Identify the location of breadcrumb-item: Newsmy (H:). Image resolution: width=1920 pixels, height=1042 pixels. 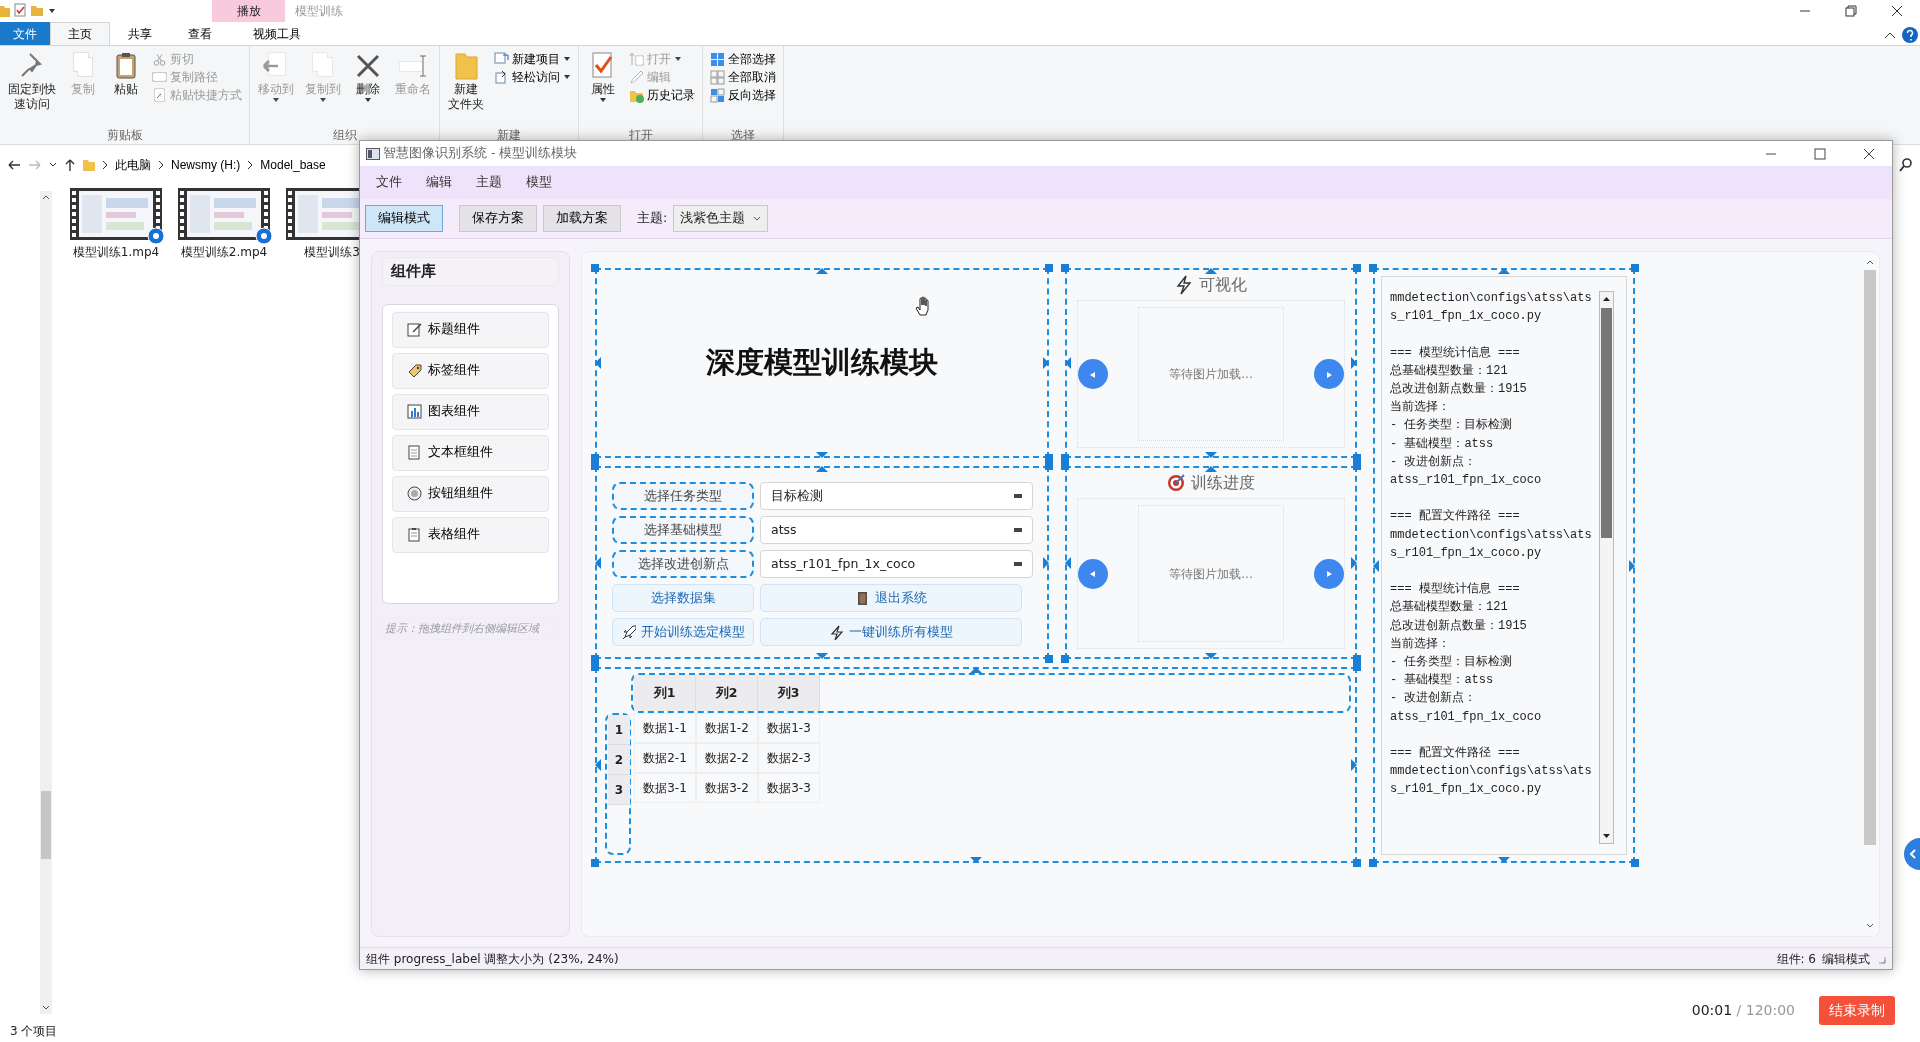
(206, 165).